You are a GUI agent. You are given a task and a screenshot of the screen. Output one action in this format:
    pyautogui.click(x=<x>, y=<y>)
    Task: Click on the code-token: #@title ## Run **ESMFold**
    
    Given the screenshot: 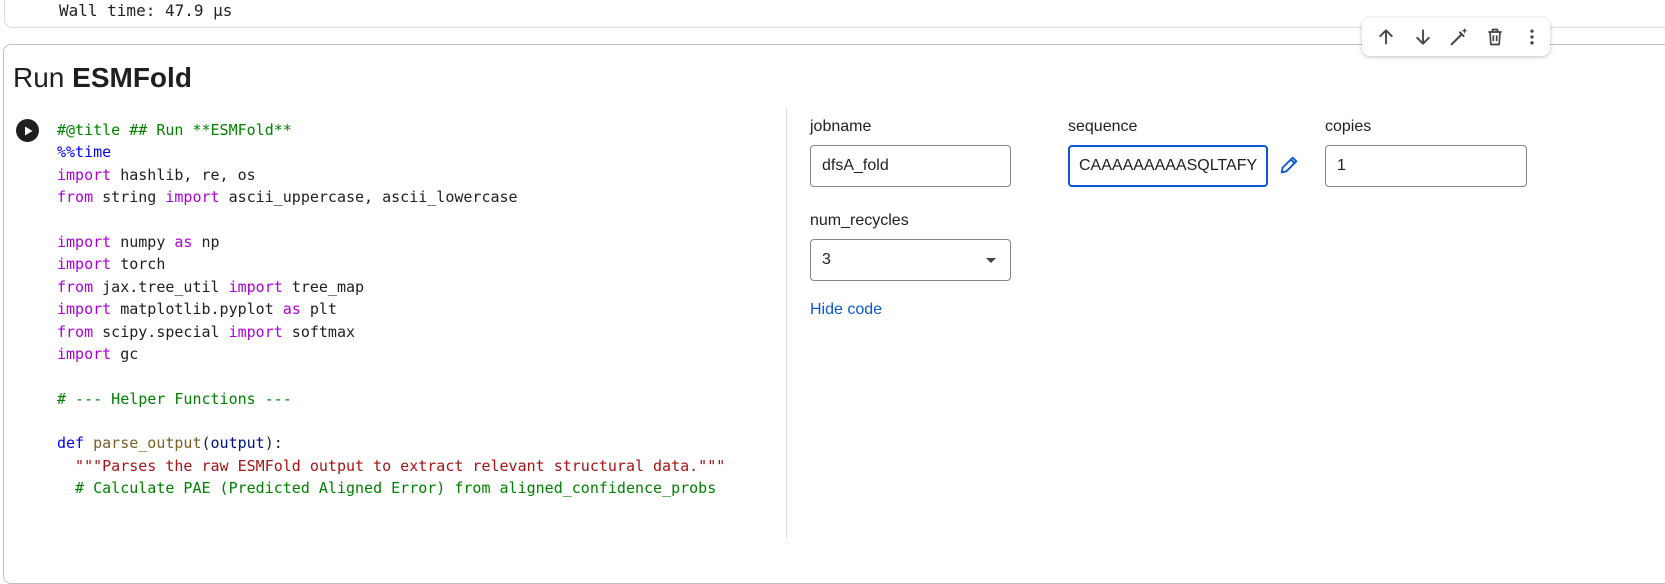 What is the action you would take?
    pyautogui.click(x=174, y=130)
    